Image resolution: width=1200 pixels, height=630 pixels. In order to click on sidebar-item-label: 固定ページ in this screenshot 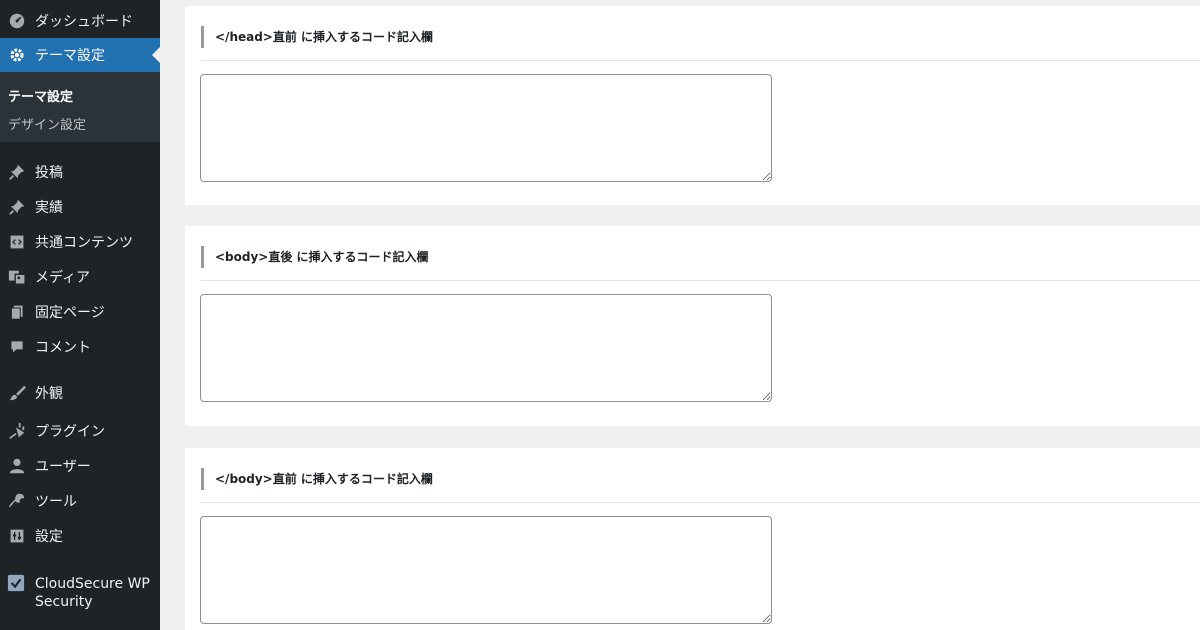, I will do `click(70, 313)`.